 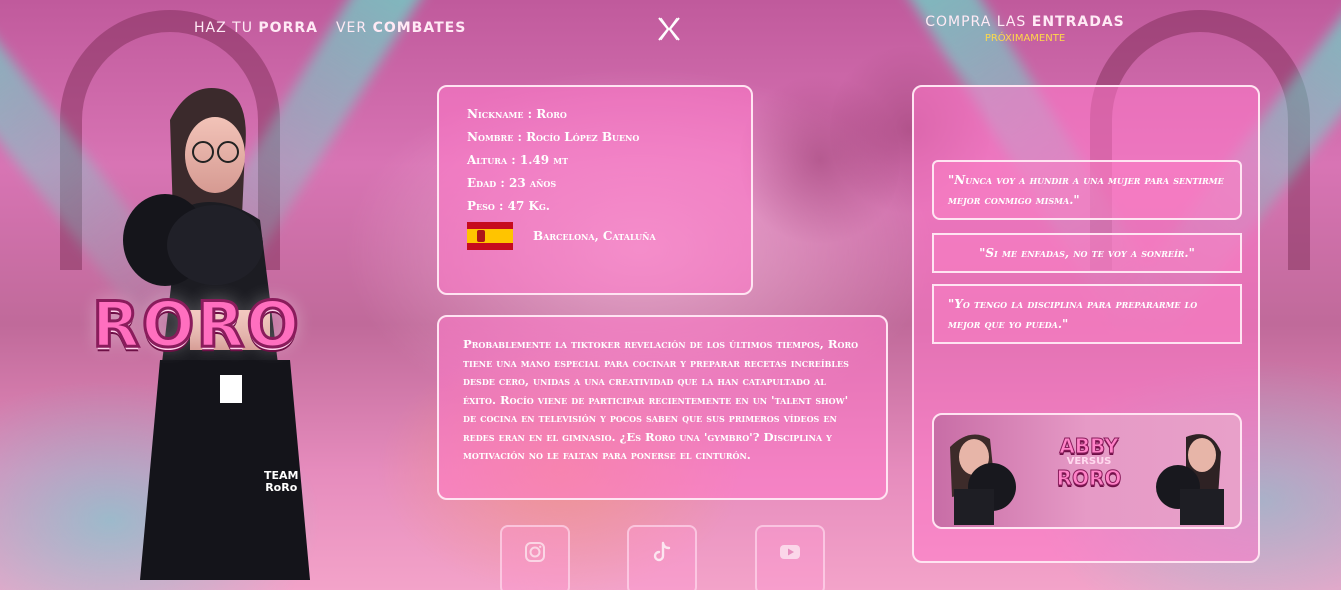 I want to click on nav-combates-bold: COMBATES, so click(x=419, y=28).